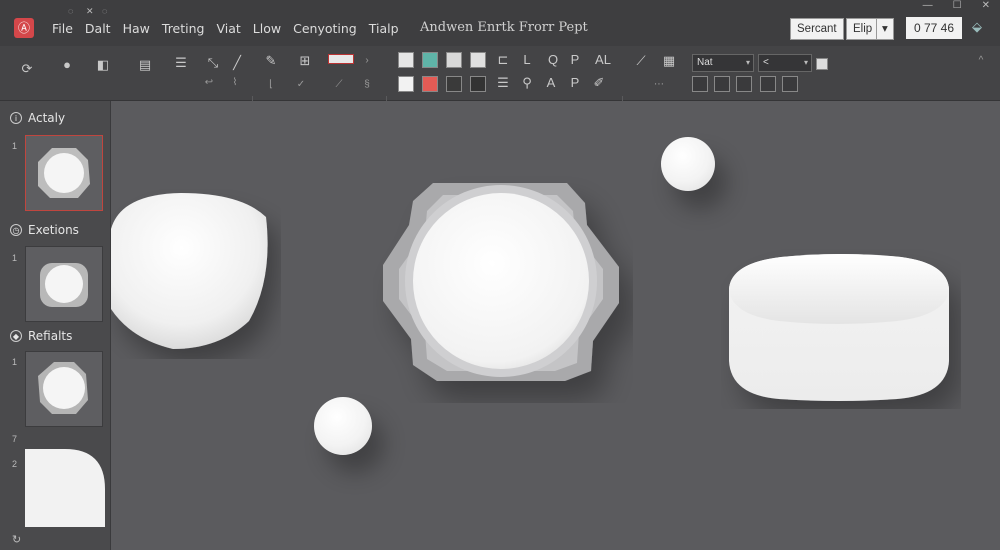  I want to click on left-panel: i Actaly 1 ◷ Exetions 1 ◆ Refialts 1 7 2, so click(55, 325).